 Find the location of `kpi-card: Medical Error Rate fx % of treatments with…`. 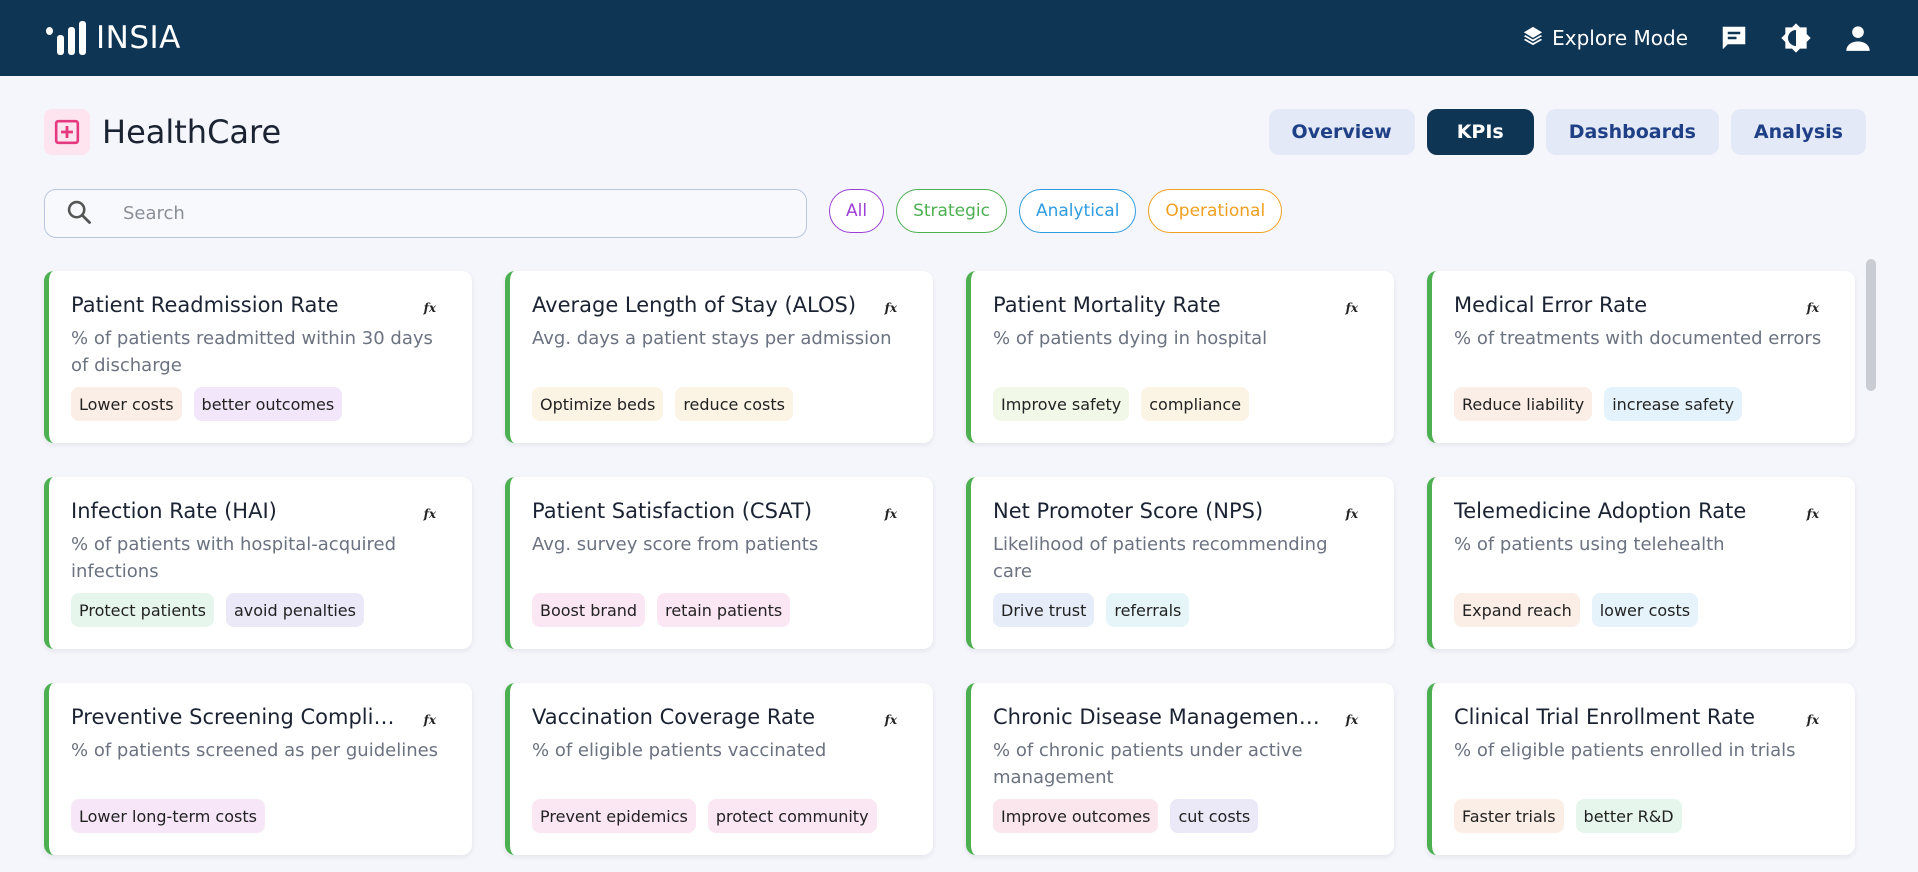

kpi-card: Medical Error Rate fx % of treatments with… is located at coordinates (1641, 357).